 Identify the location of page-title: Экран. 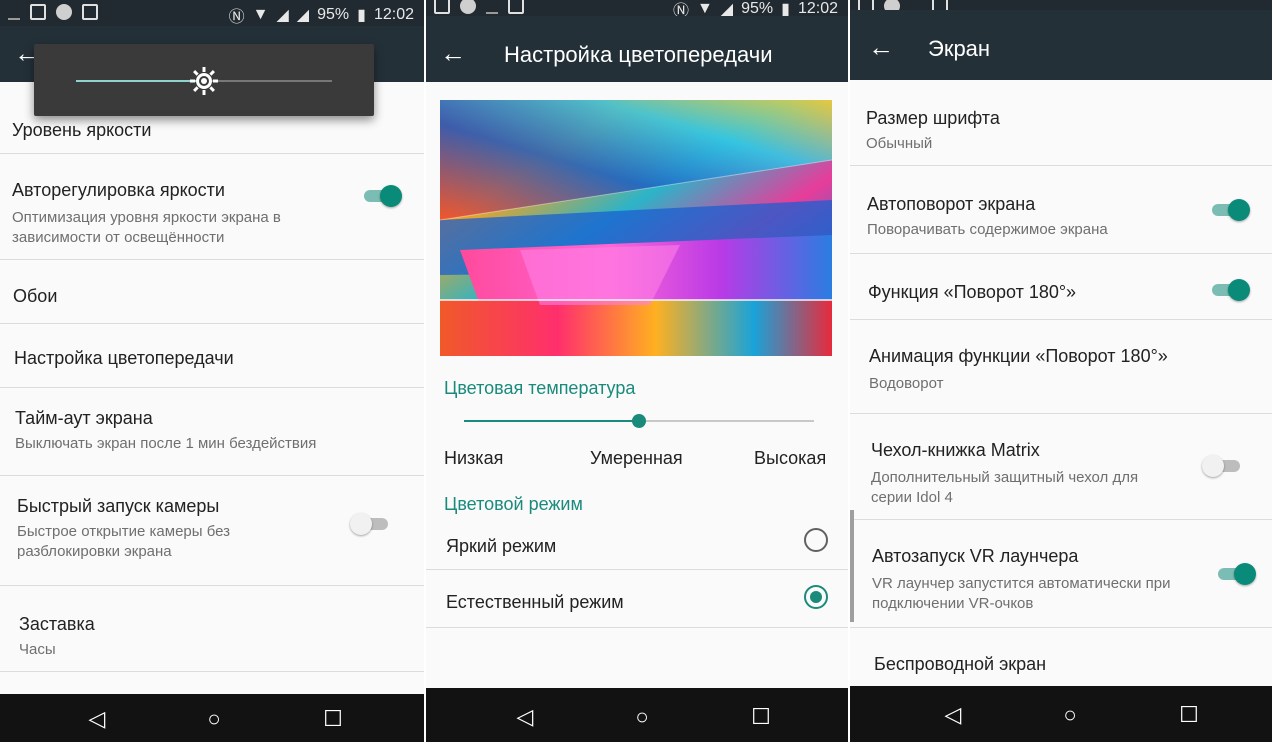
(959, 48).